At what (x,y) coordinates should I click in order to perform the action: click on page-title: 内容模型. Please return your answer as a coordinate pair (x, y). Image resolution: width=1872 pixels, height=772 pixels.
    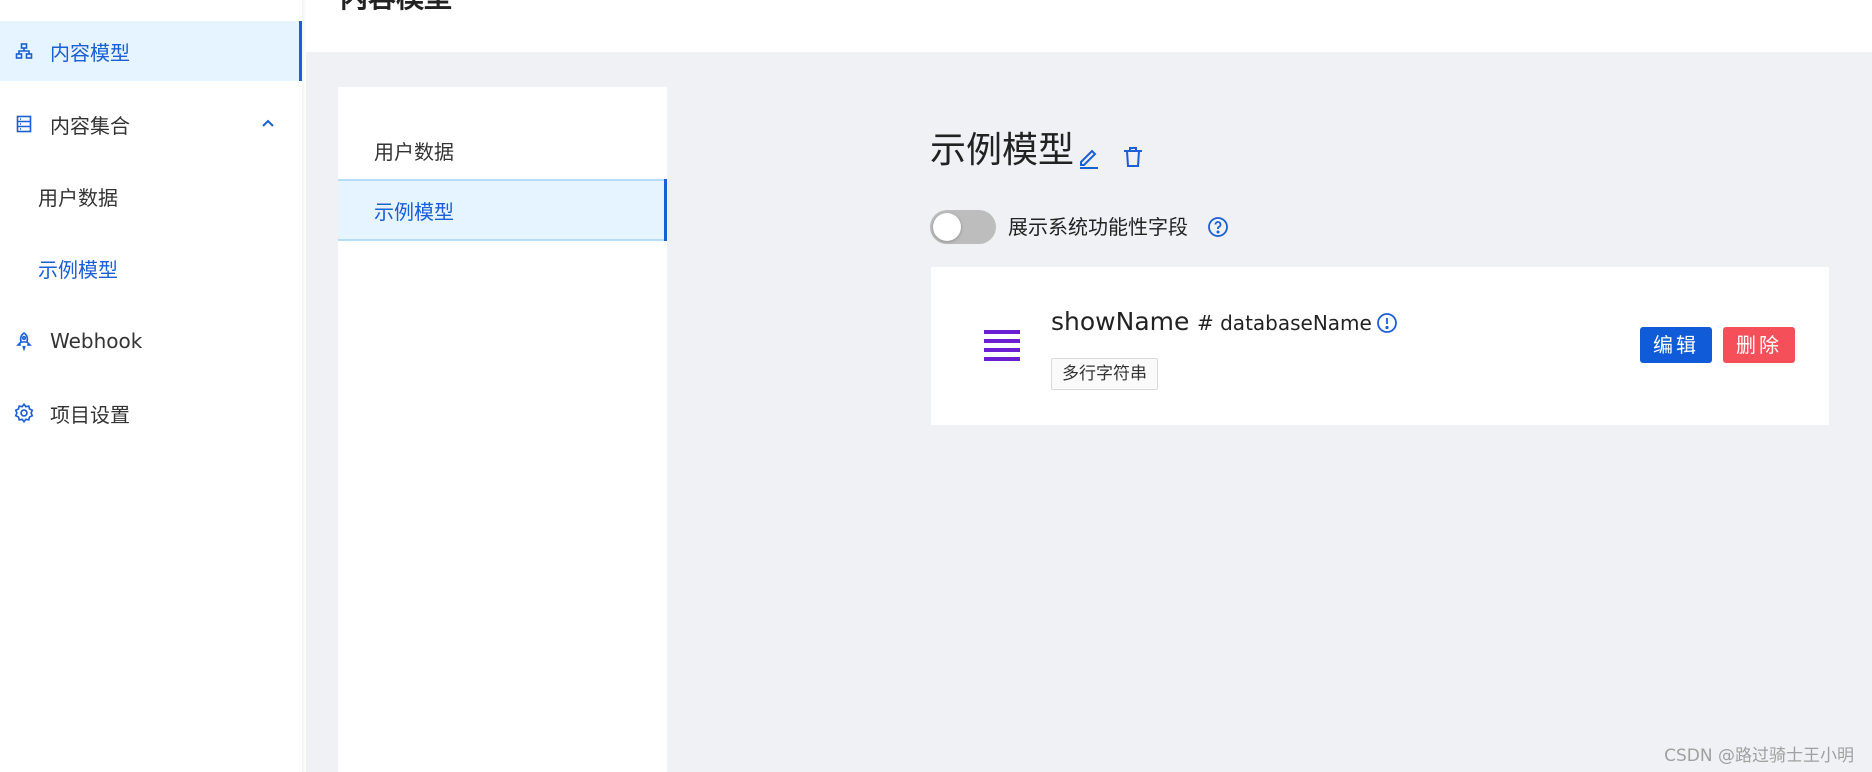
    Looking at the image, I should click on (396, 8).